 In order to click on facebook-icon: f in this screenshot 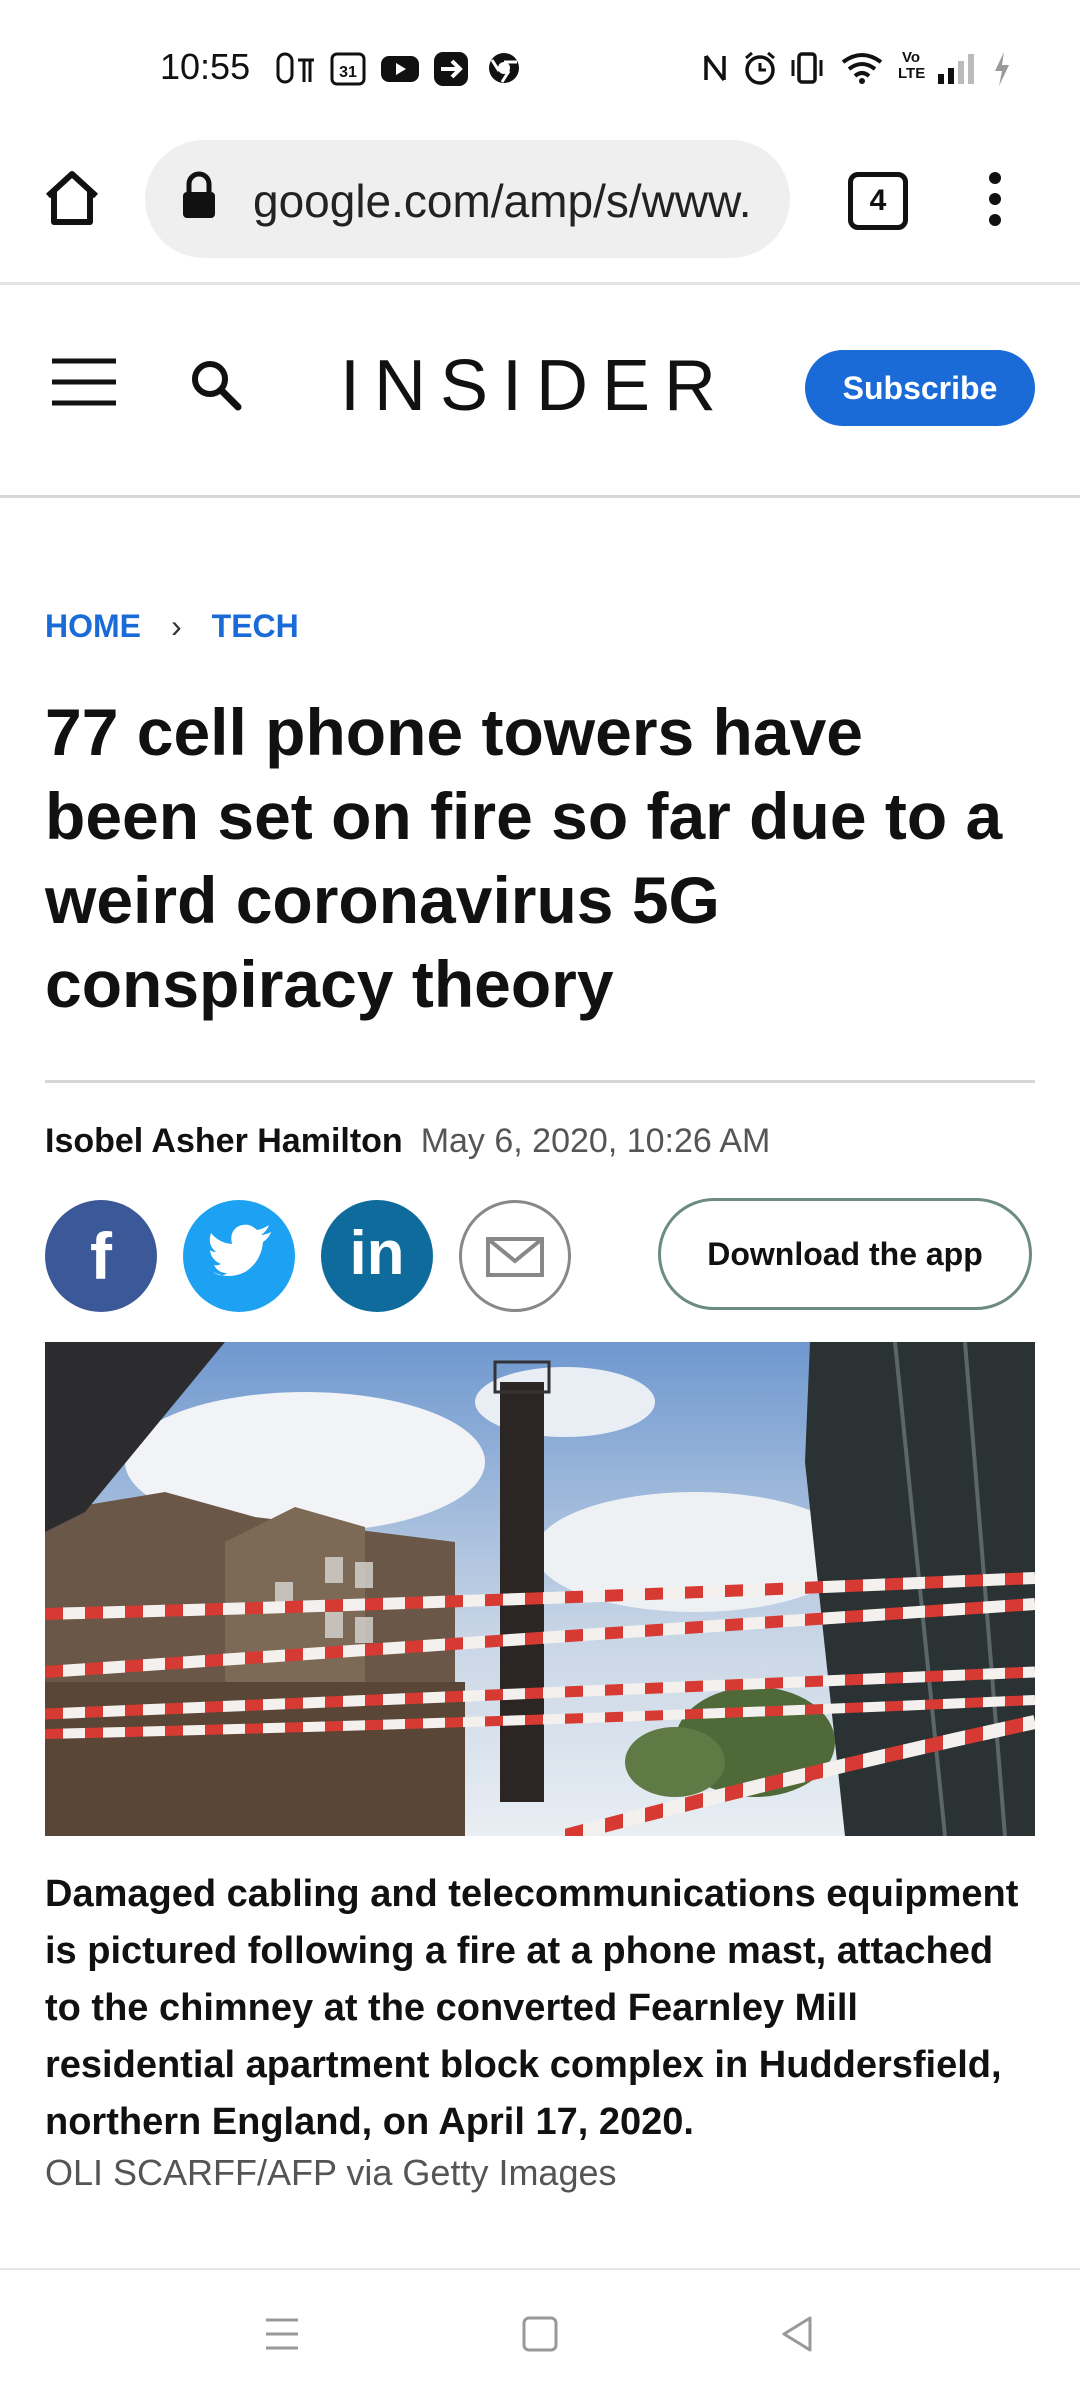, I will do `click(101, 1256)`.